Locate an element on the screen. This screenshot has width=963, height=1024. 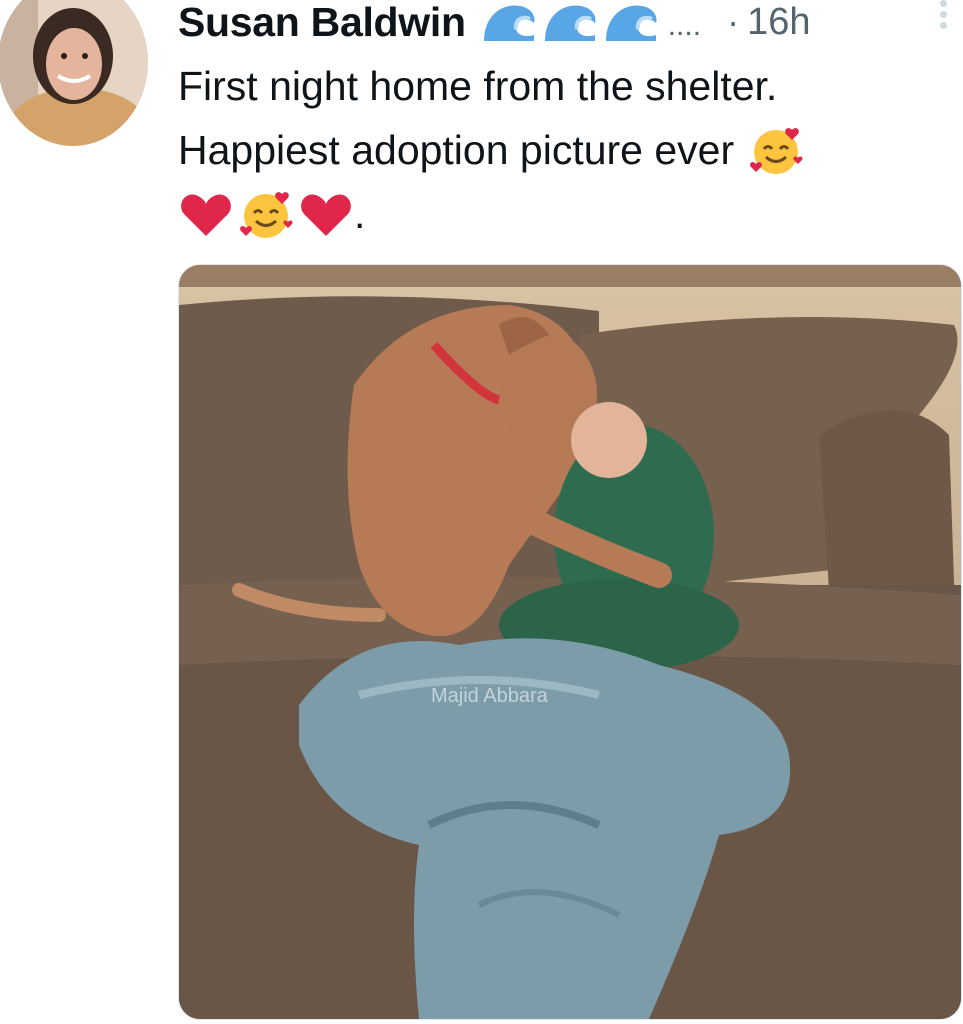
tweet-text-line: First night home from the shelter. is located at coordinates (563, 86).